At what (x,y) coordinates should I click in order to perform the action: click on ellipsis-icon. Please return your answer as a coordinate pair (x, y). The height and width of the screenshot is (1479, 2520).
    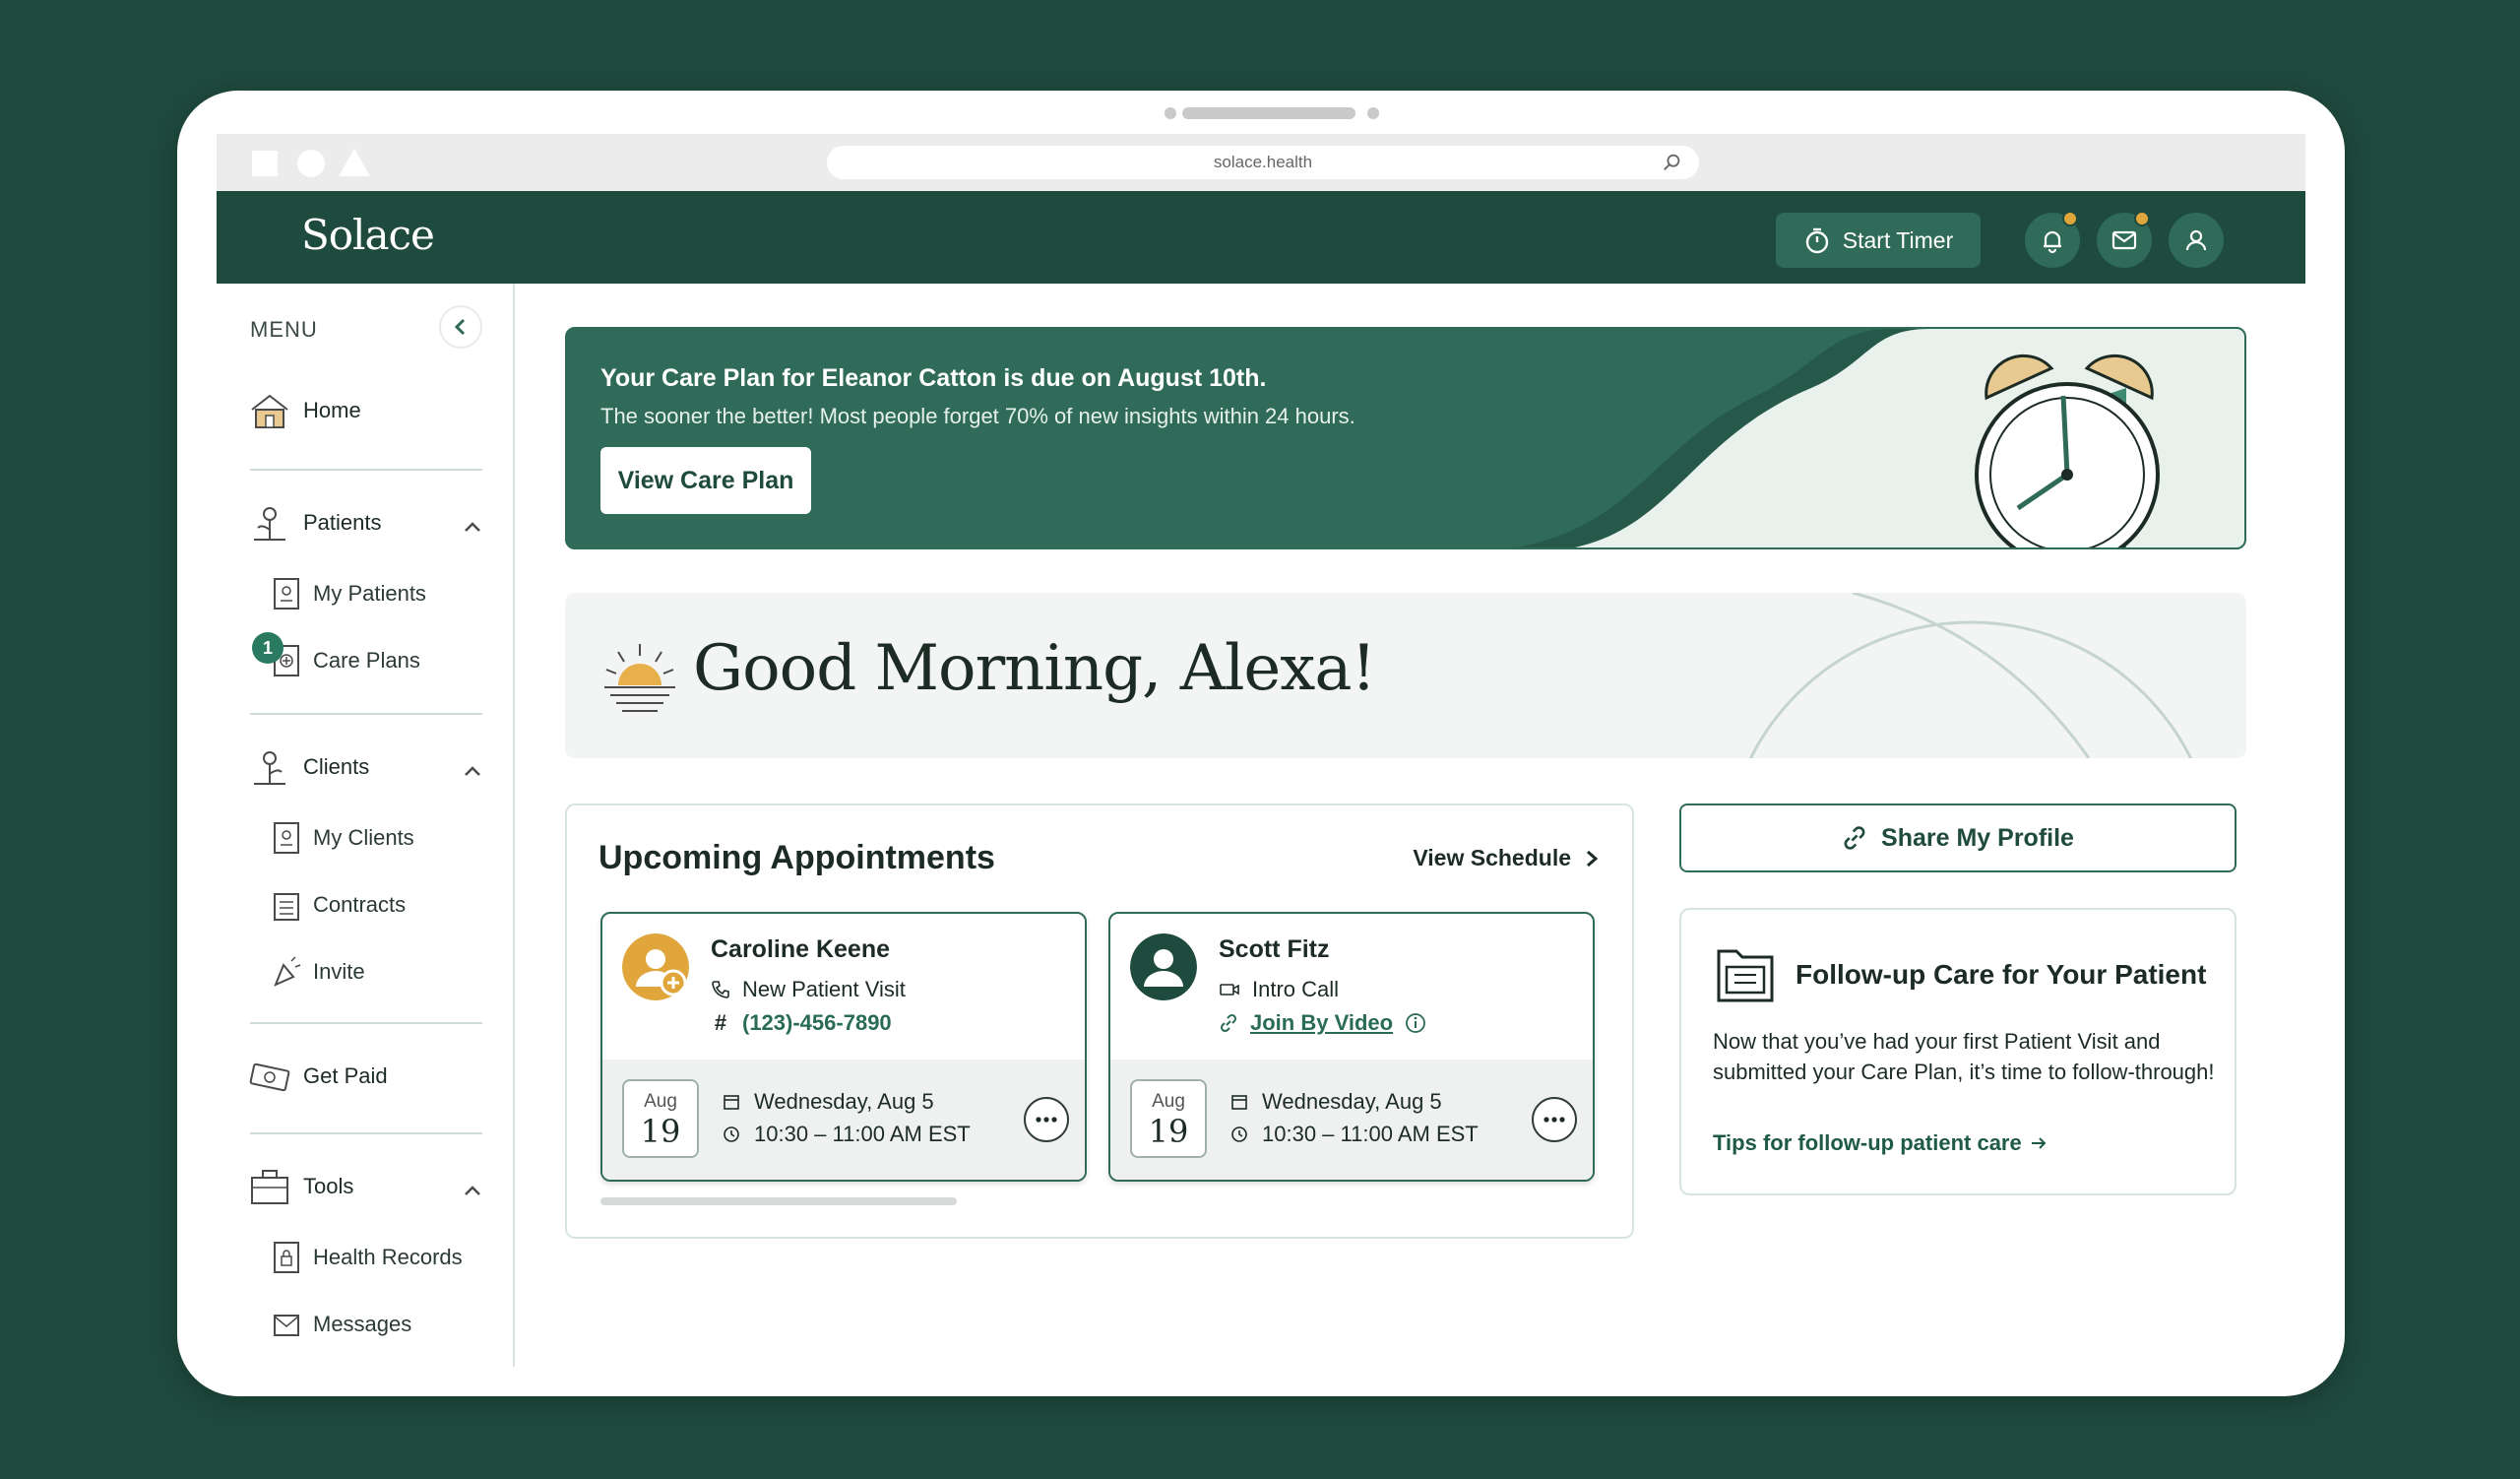
    Looking at the image, I should click on (1554, 1120).